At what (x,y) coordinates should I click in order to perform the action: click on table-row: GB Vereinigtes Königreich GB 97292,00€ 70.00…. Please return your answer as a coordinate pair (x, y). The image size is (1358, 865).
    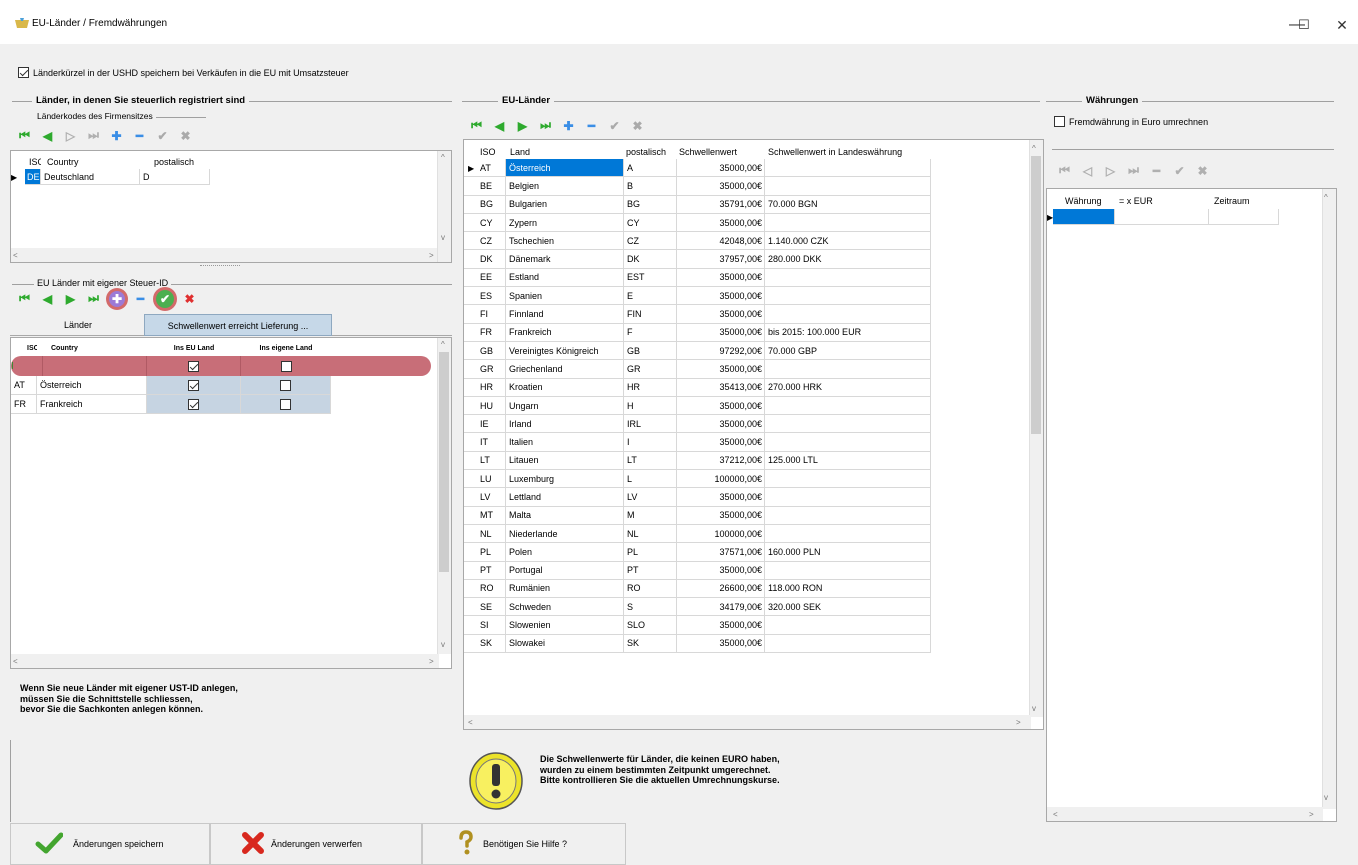
    Looking at the image, I should click on (753, 351).